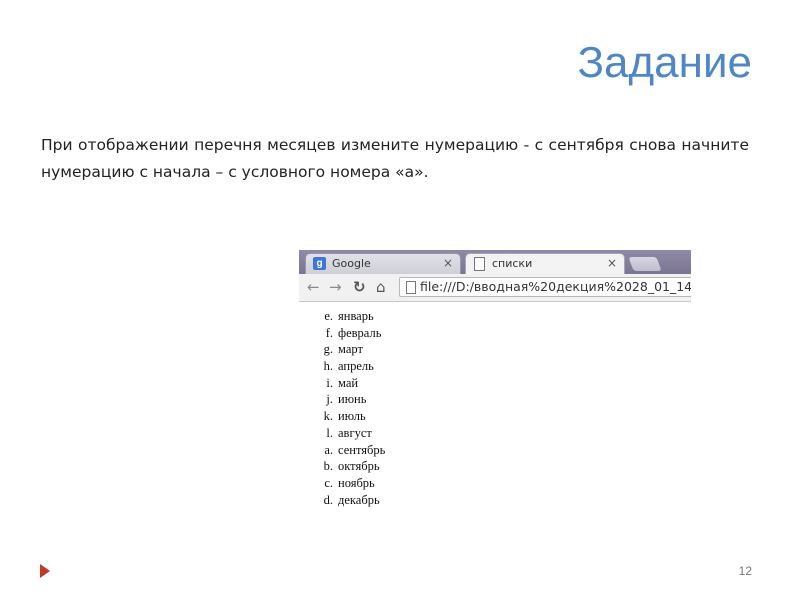  Describe the element at coordinates (335, 287) in the screenshot. I see `forward-arrow-icon: →` at that location.